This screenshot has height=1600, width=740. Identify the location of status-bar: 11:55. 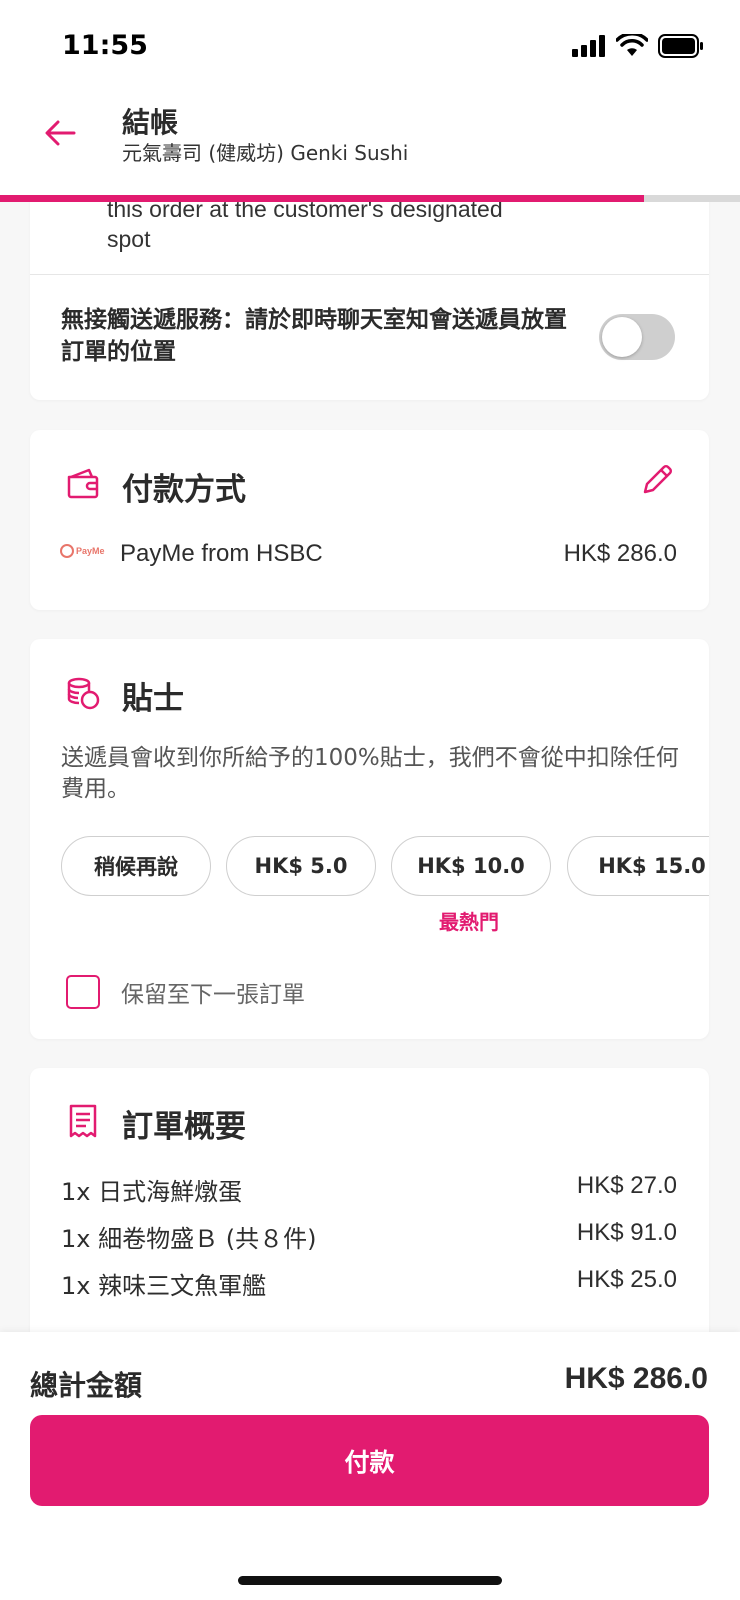
(370, 47).